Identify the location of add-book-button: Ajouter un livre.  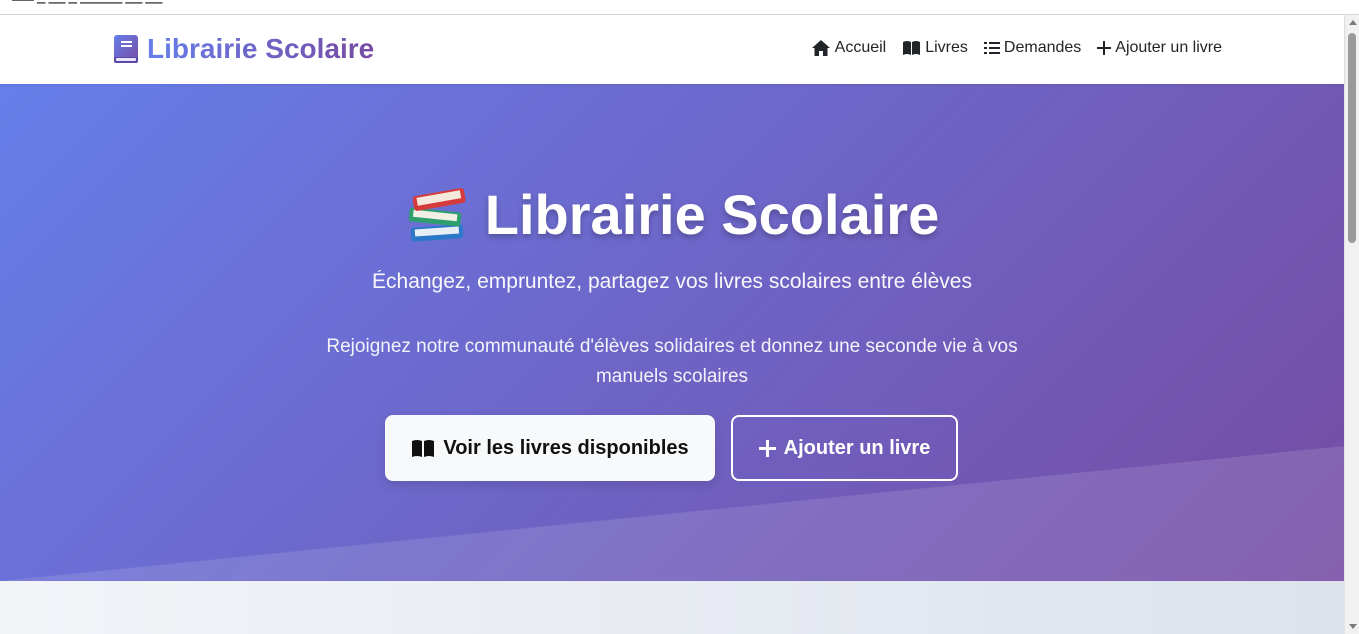
(844, 448).